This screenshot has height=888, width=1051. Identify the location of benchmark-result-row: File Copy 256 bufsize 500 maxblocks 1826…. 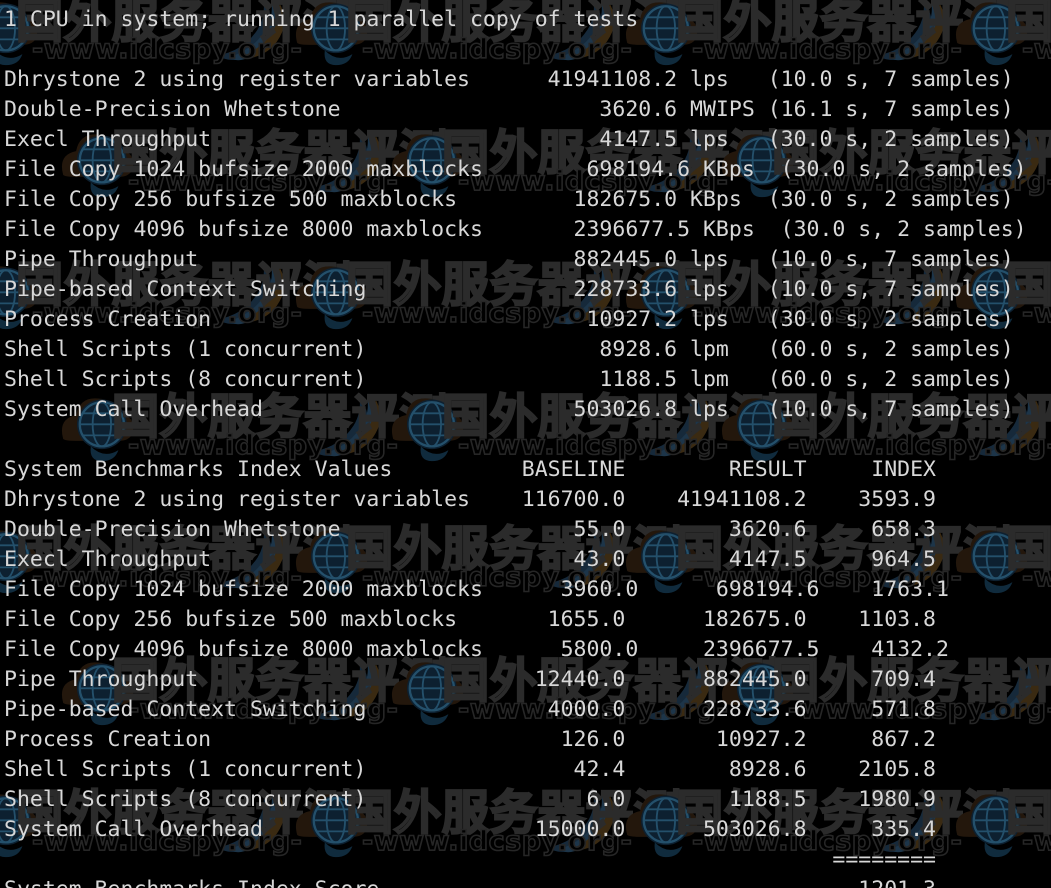
(509, 199).